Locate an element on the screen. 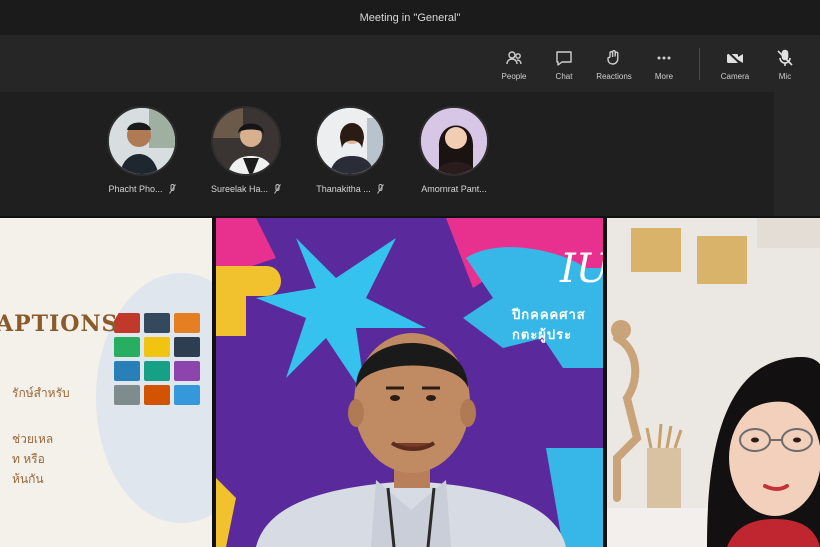 This screenshot has width=820, height=547. chat-label: Chat is located at coordinates (564, 76).